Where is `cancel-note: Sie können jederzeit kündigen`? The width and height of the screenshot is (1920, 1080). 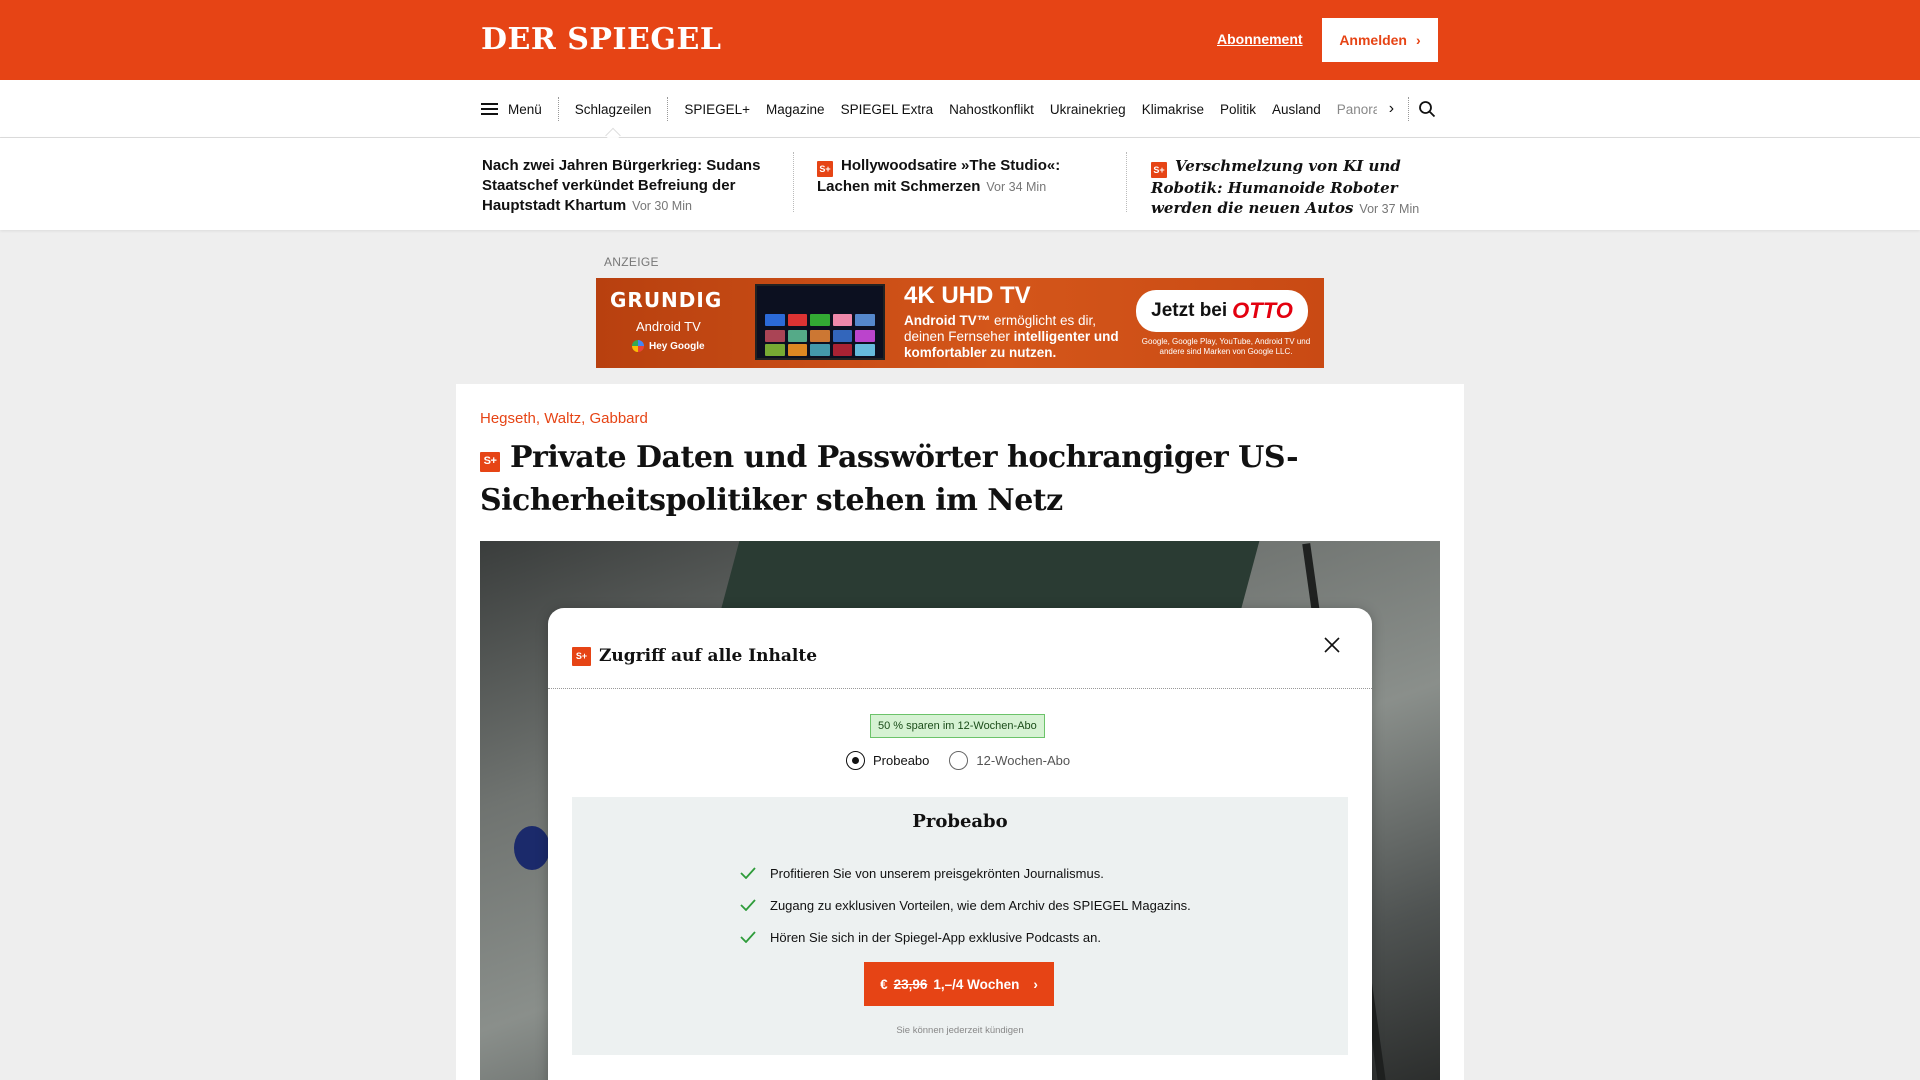 cancel-note: Sie können jederzeit kündigen is located at coordinates (960, 1030).